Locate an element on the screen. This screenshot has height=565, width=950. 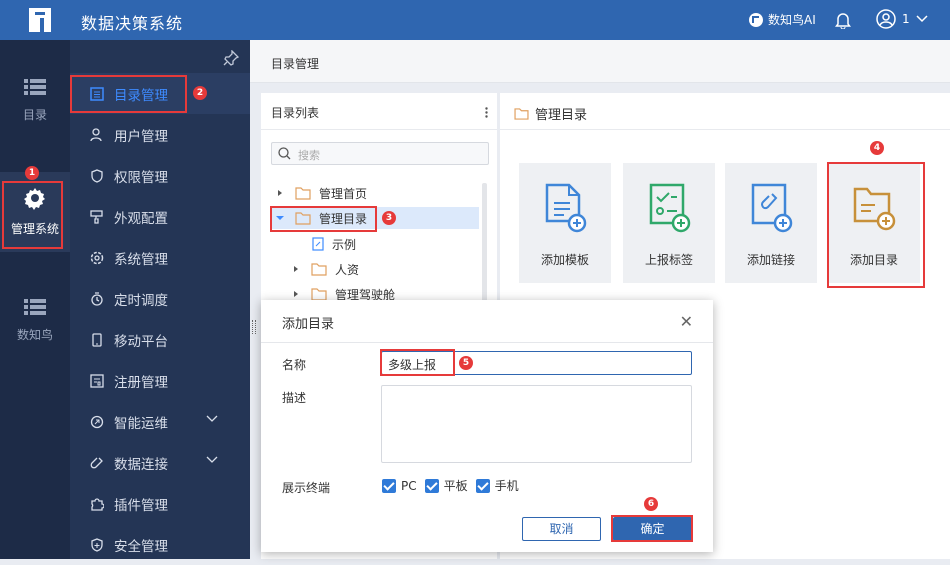
description-label: 描述 is located at coordinates (294, 398).